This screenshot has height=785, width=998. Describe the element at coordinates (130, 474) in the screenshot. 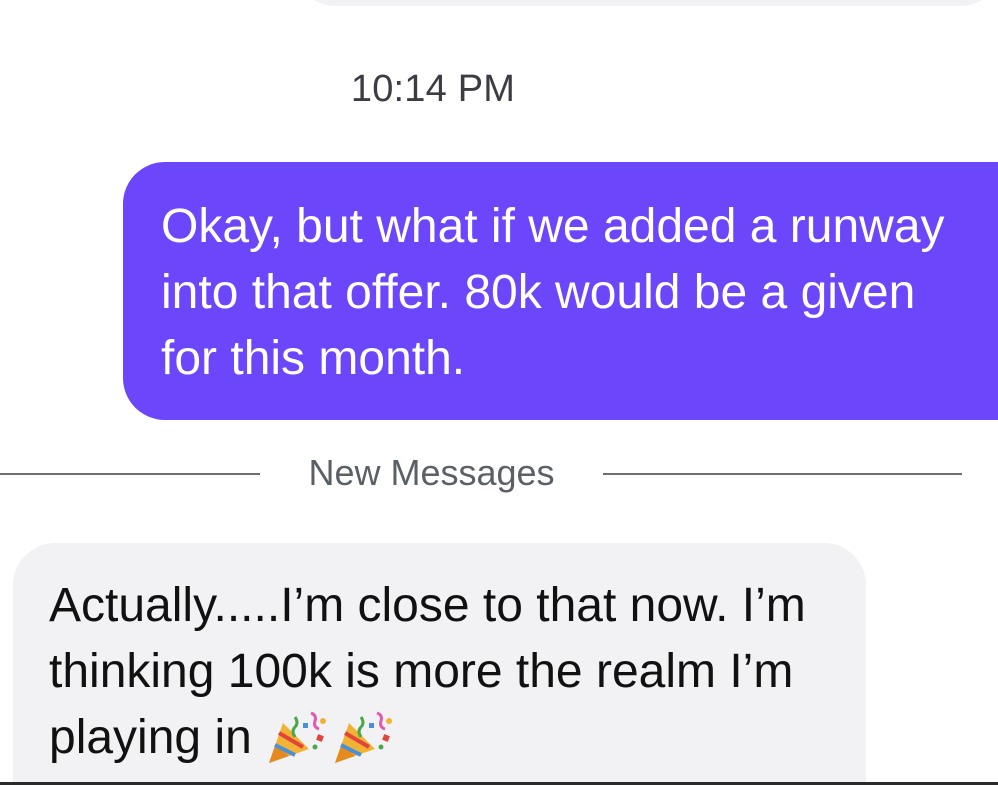

I see `divider-line-left` at that location.